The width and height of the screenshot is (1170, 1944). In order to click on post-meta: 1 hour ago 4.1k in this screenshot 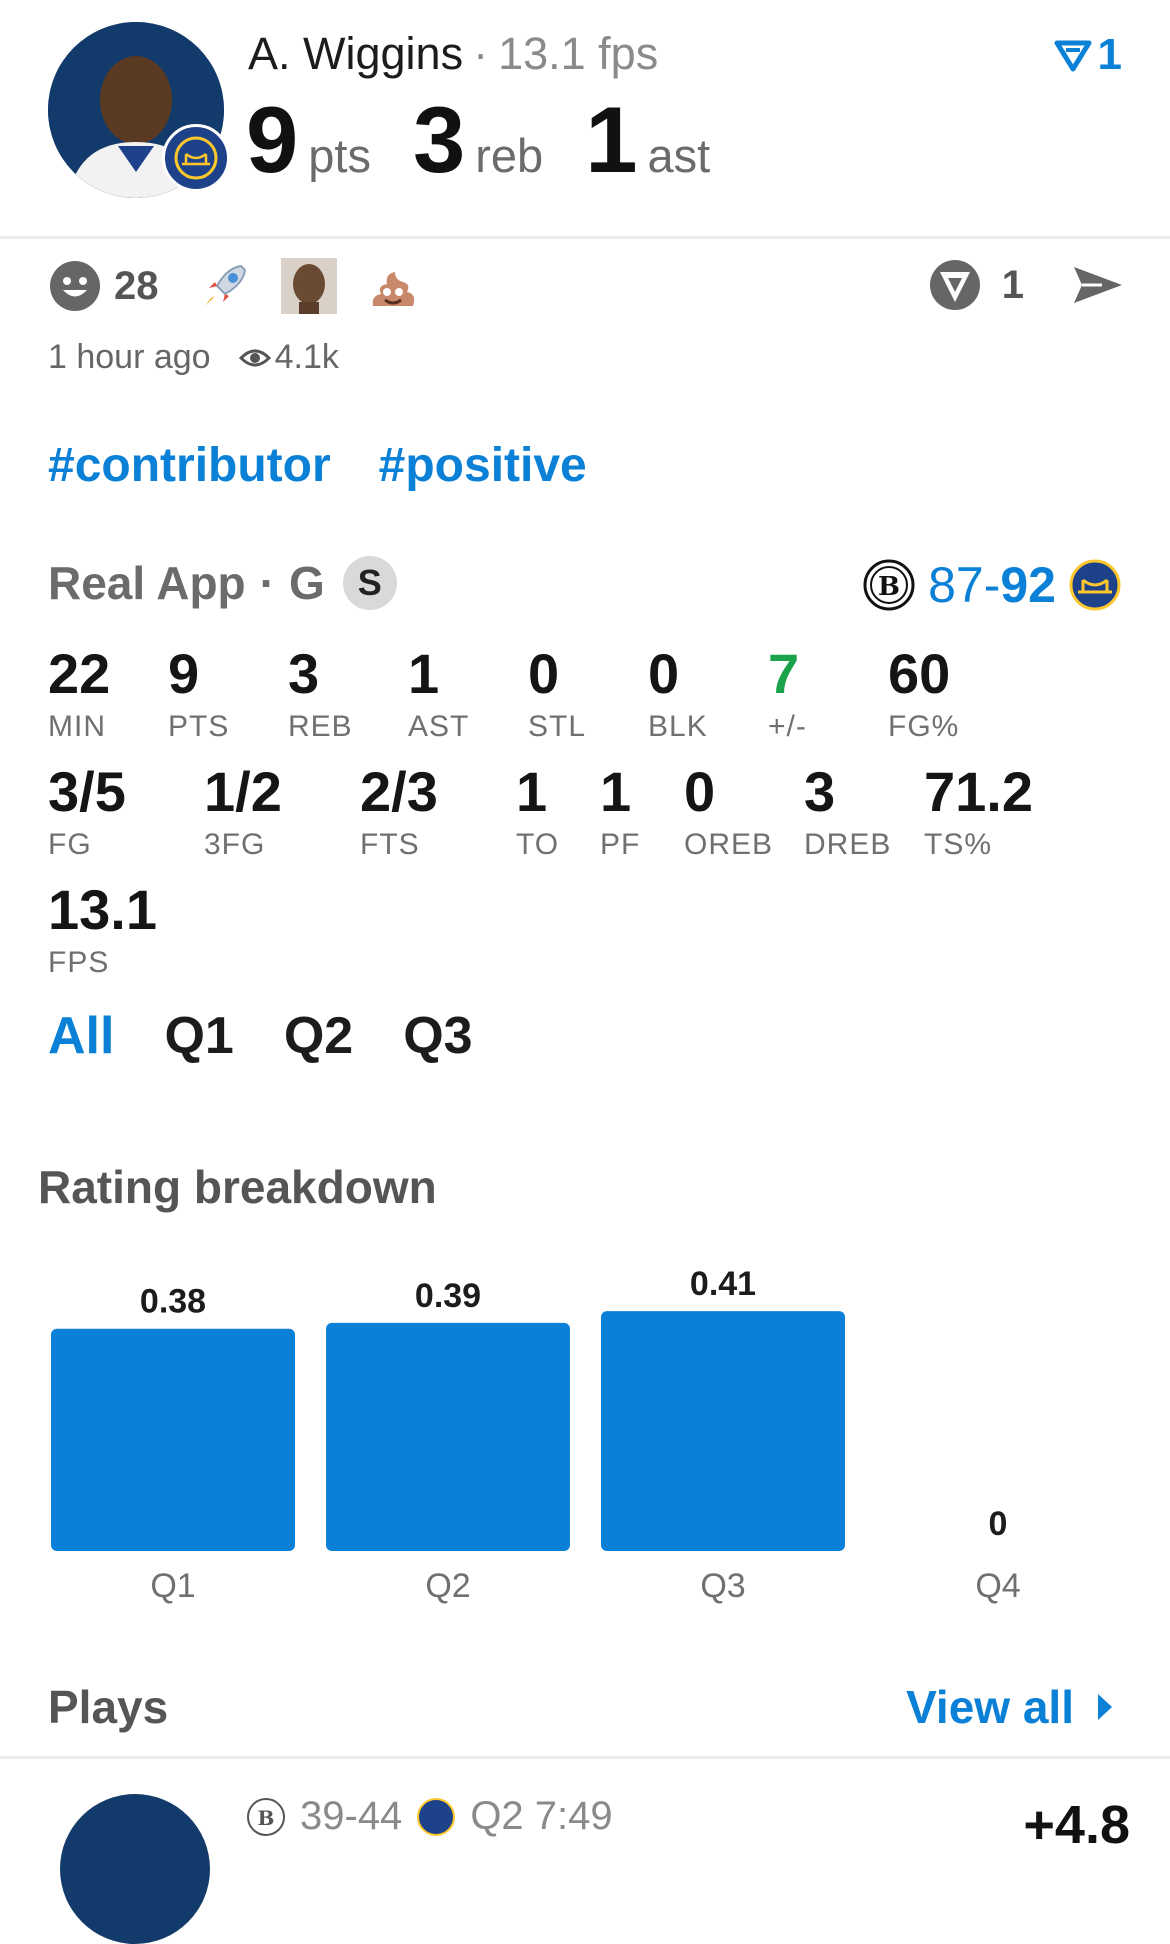, I will do `click(193, 357)`.